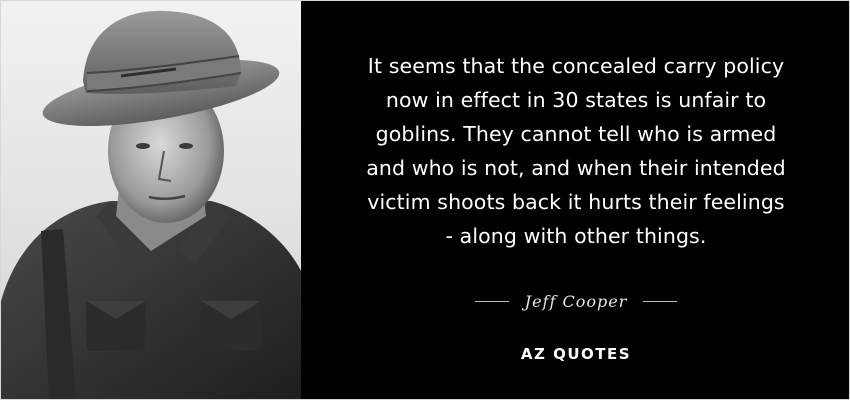 This screenshot has width=850, height=400. What do you see at coordinates (576, 100) in the screenshot?
I see `quote-line: now in effect in 30 states is unfair to` at bounding box center [576, 100].